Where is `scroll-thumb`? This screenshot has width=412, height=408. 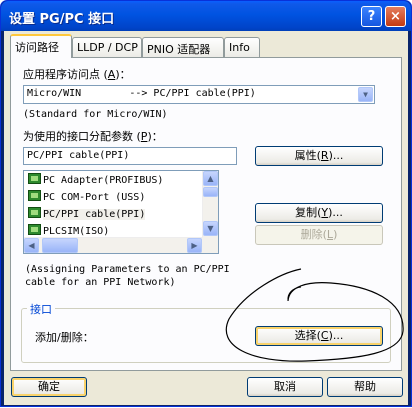 scroll-thumb is located at coordinates (210, 192).